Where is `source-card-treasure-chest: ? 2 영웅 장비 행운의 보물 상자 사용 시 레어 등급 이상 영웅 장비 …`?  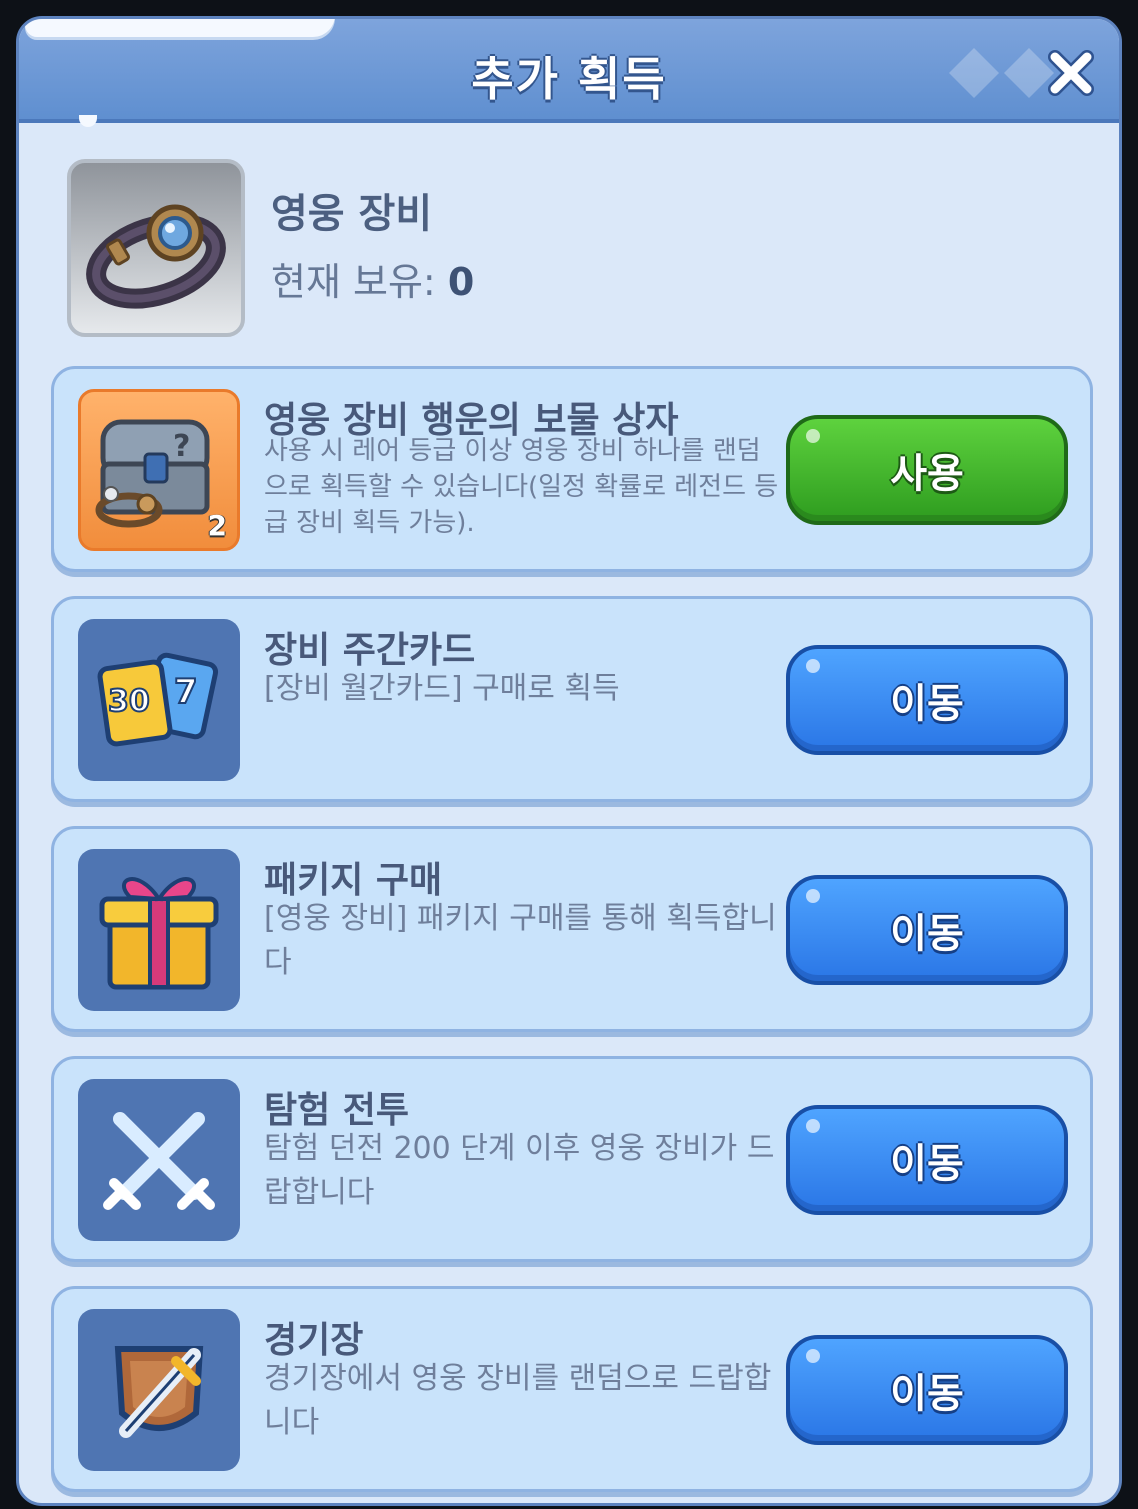 source-card-treasure-chest: ? 2 영웅 장비 행운의 보물 상자 사용 시 레어 등급 이상 영웅 장비 … is located at coordinates (572, 469).